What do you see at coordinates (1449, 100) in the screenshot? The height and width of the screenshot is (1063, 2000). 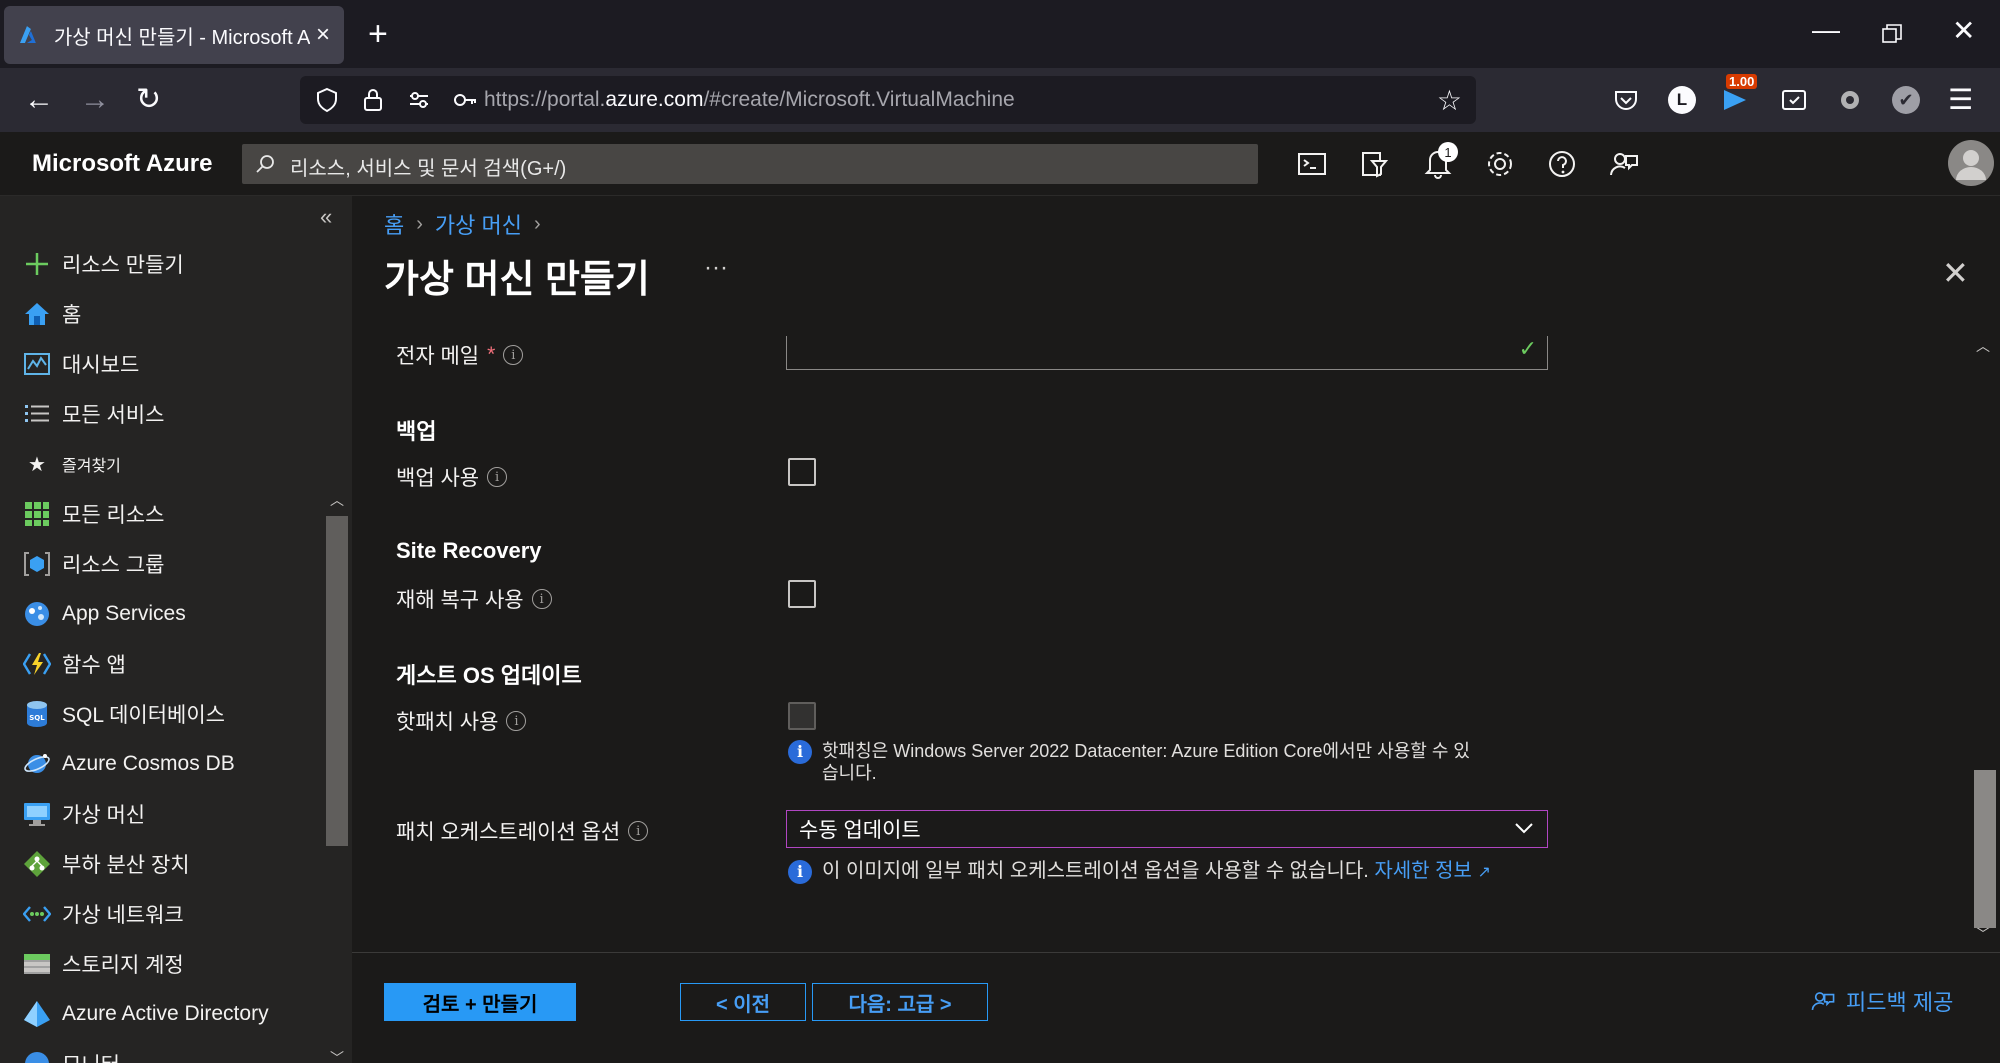 I see `bookmark-star-icon: ☆` at bounding box center [1449, 100].